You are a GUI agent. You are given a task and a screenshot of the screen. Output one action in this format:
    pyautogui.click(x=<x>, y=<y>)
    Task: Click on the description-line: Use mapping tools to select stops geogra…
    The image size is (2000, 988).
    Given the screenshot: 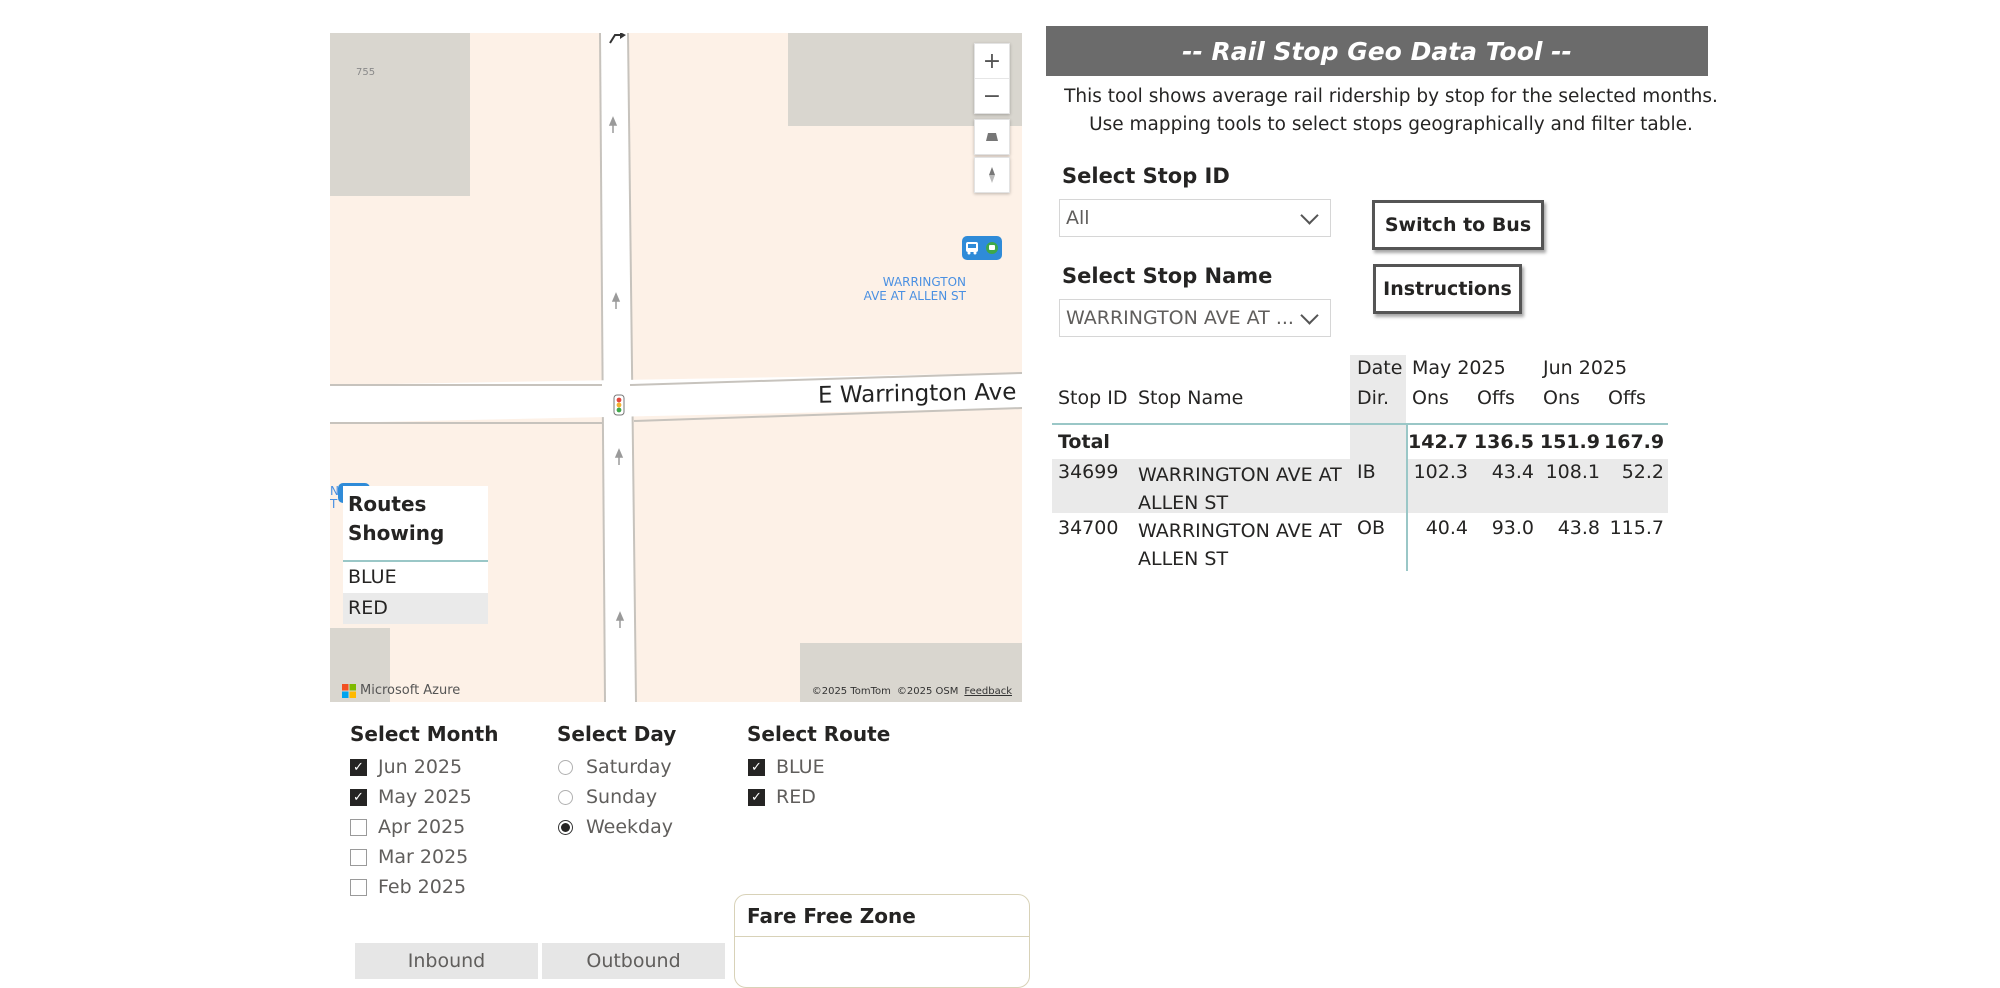 What is the action you would take?
    pyautogui.click(x=1391, y=124)
    